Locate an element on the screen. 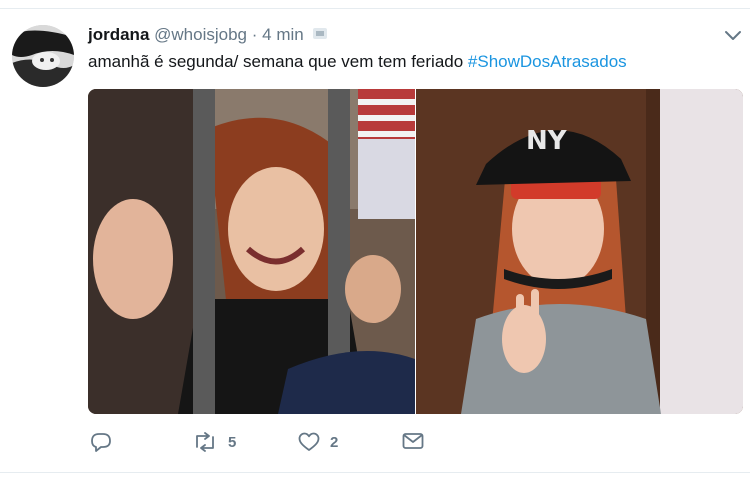  tweet-header: jordana @whoisjobg · 4 min is located at coordinates (208, 35).